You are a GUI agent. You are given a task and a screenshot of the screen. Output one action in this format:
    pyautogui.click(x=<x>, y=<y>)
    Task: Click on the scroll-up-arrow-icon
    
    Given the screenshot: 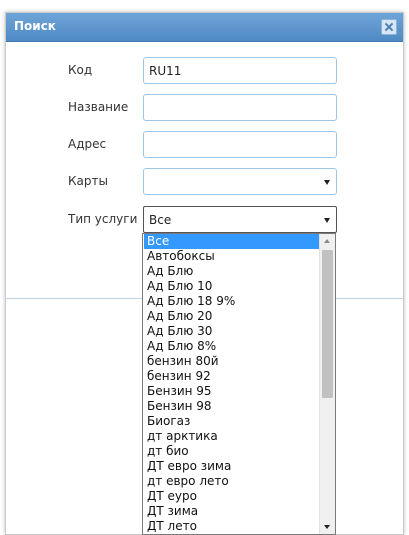 What is the action you would take?
    pyautogui.click(x=327, y=241)
    